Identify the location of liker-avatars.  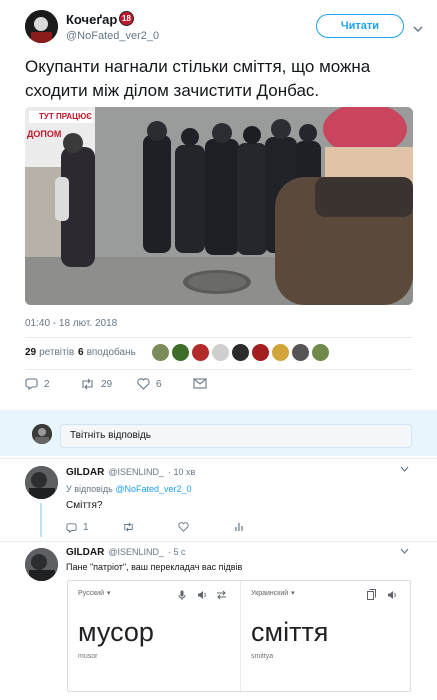
(240, 352).